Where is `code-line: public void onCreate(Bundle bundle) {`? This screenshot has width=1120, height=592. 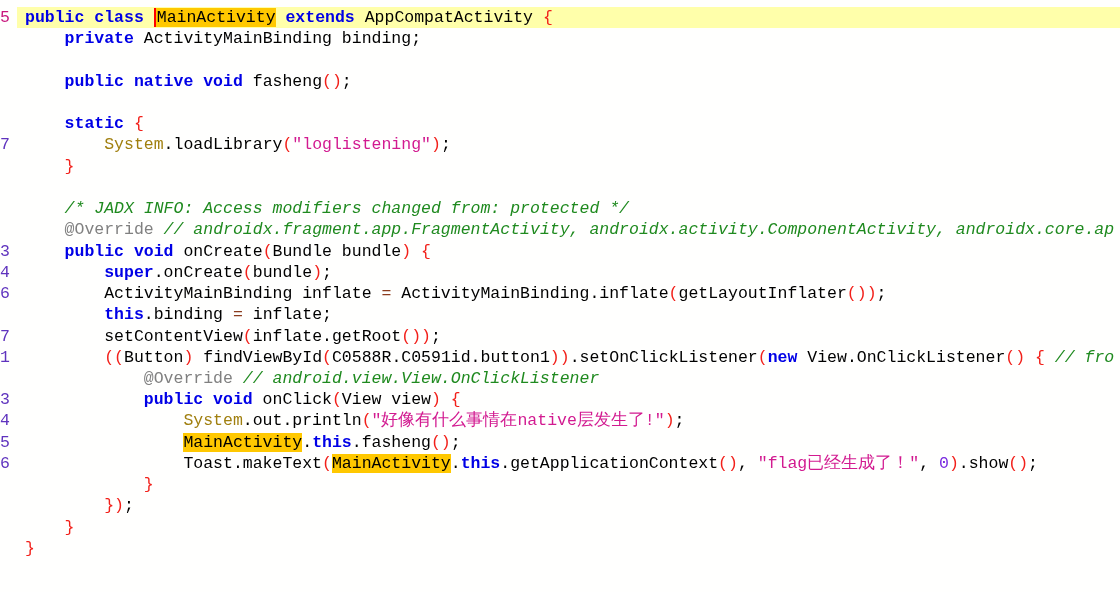
code-line: public void onCreate(Bundle bundle) { is located at coordinates (247, 251).